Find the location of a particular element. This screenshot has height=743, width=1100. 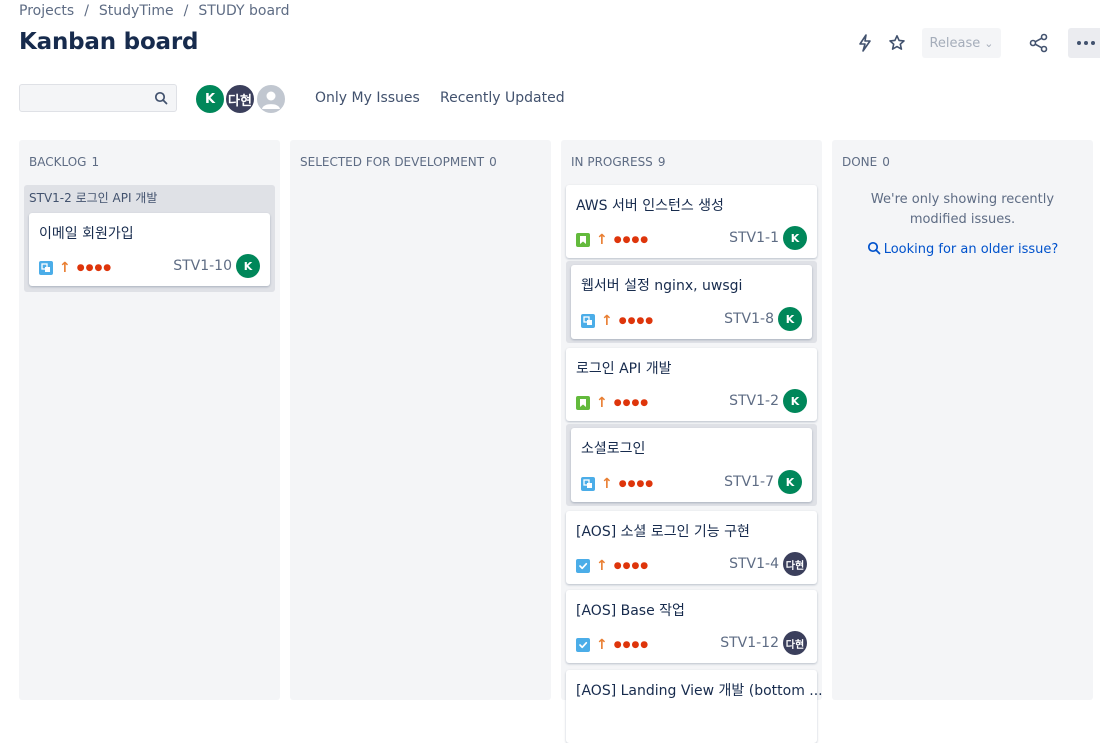

card-title: 이메일 회원가입 is located at coordinates (86, 234).